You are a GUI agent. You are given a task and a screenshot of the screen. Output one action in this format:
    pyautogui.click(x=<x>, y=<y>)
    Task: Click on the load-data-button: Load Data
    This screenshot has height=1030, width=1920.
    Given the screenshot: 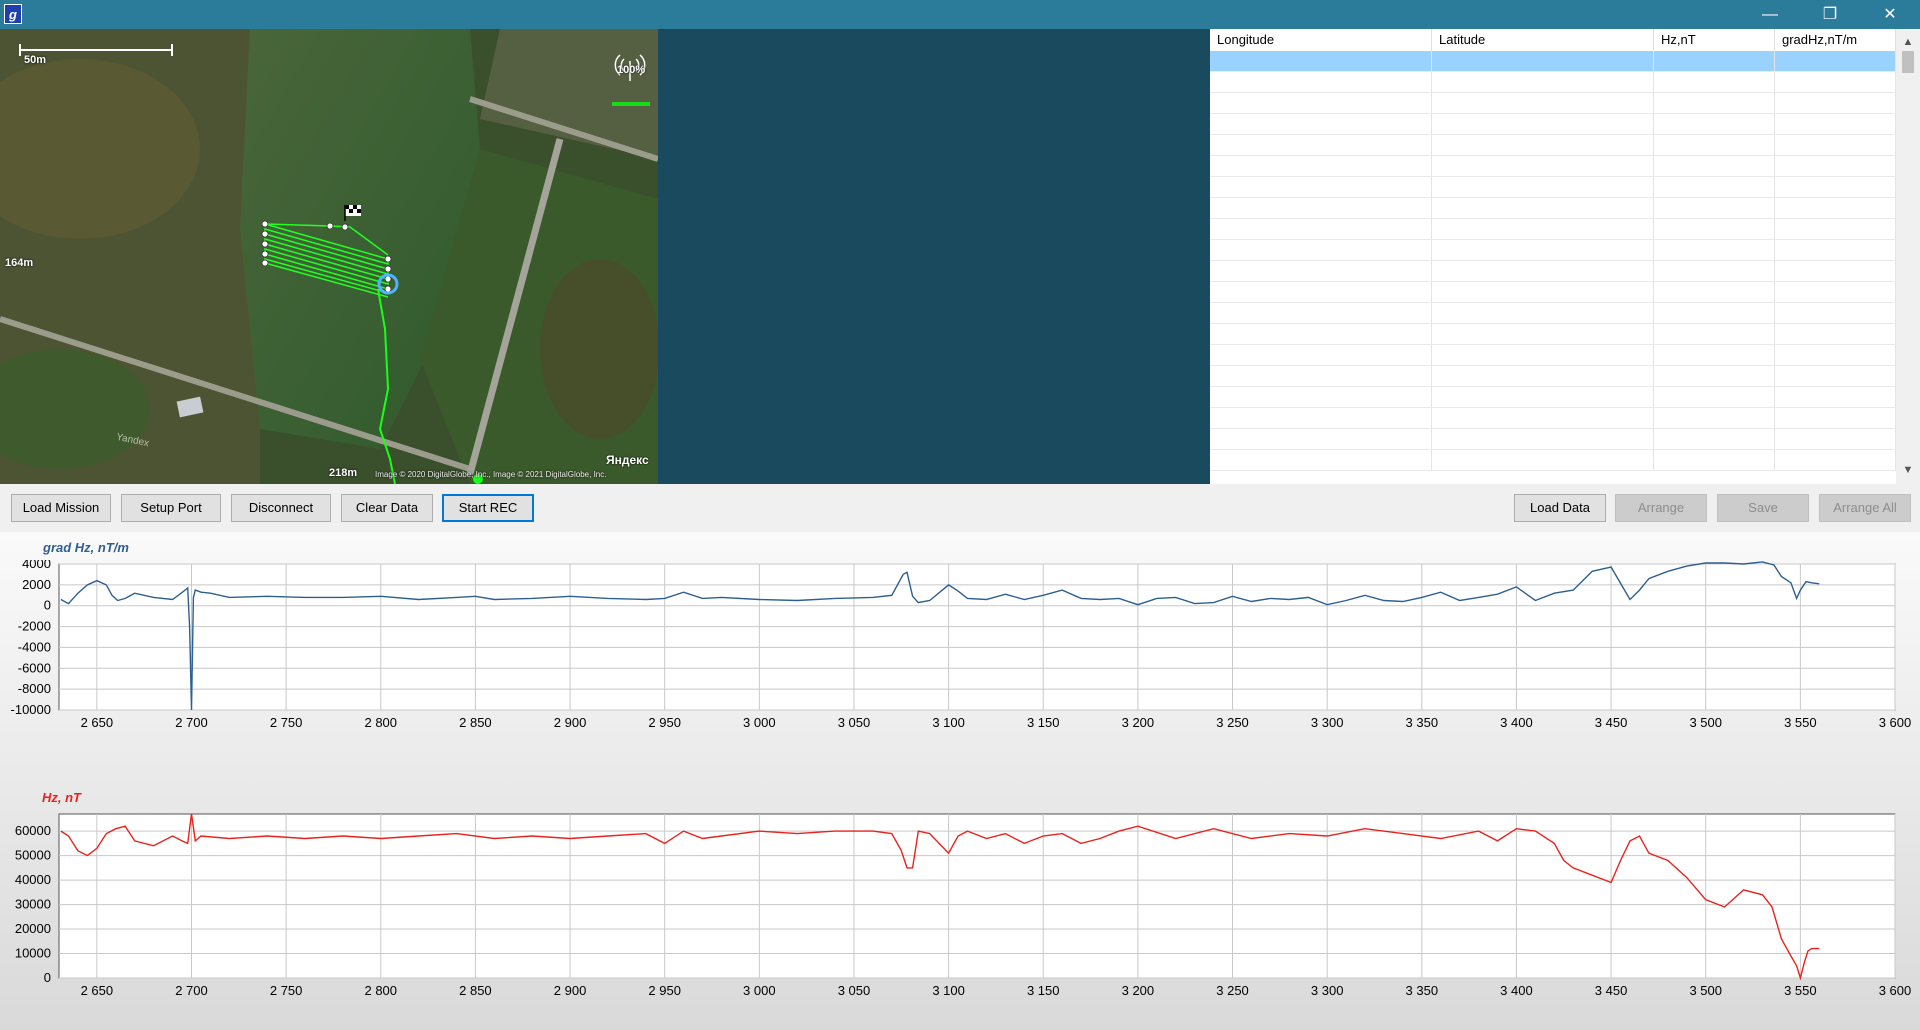 What is the action you would take?
    pyautogui.click(x=1560, y=508)
    